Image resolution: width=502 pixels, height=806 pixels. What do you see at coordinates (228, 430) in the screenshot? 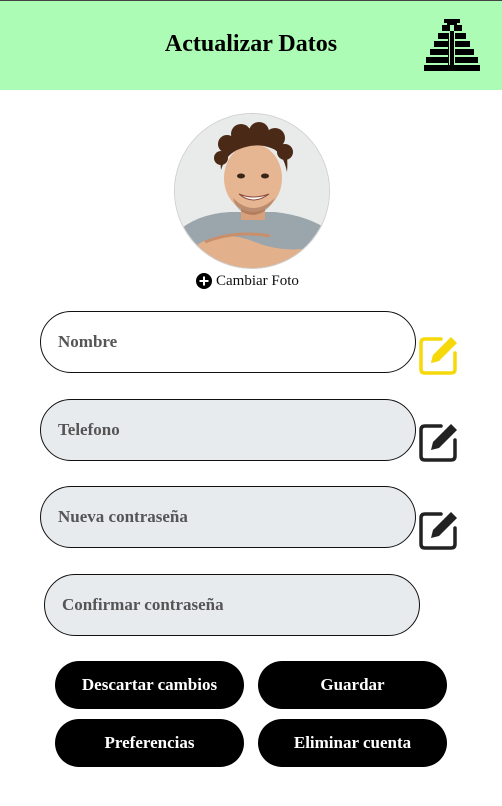
I see `phone-field: Telefono` at bounding box center [228, 430].